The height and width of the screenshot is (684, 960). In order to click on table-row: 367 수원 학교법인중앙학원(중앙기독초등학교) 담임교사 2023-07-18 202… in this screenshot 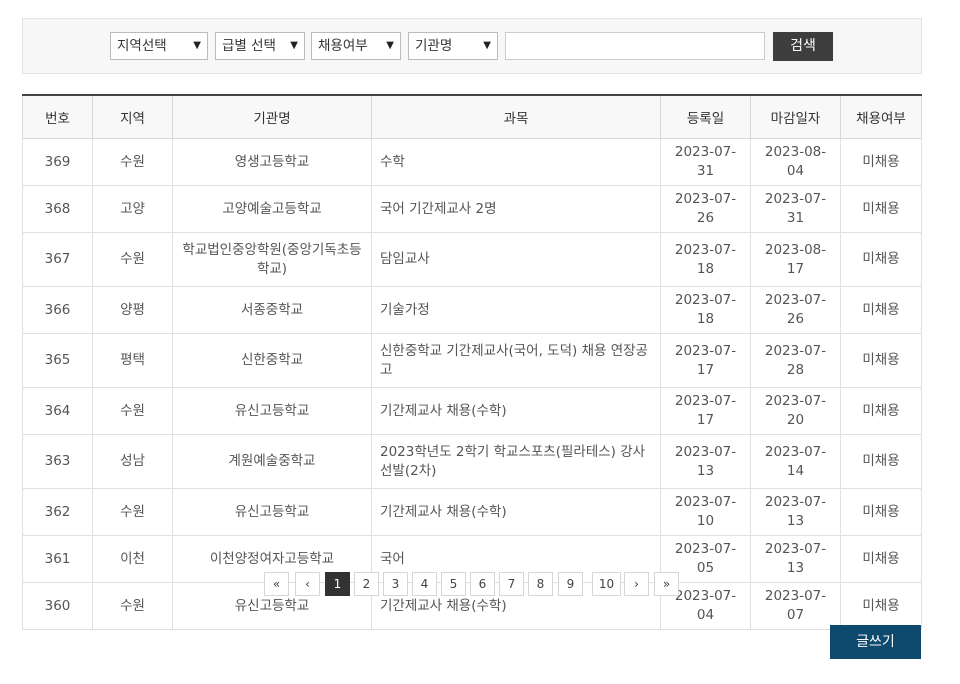, I will do `click(472, 259)`.